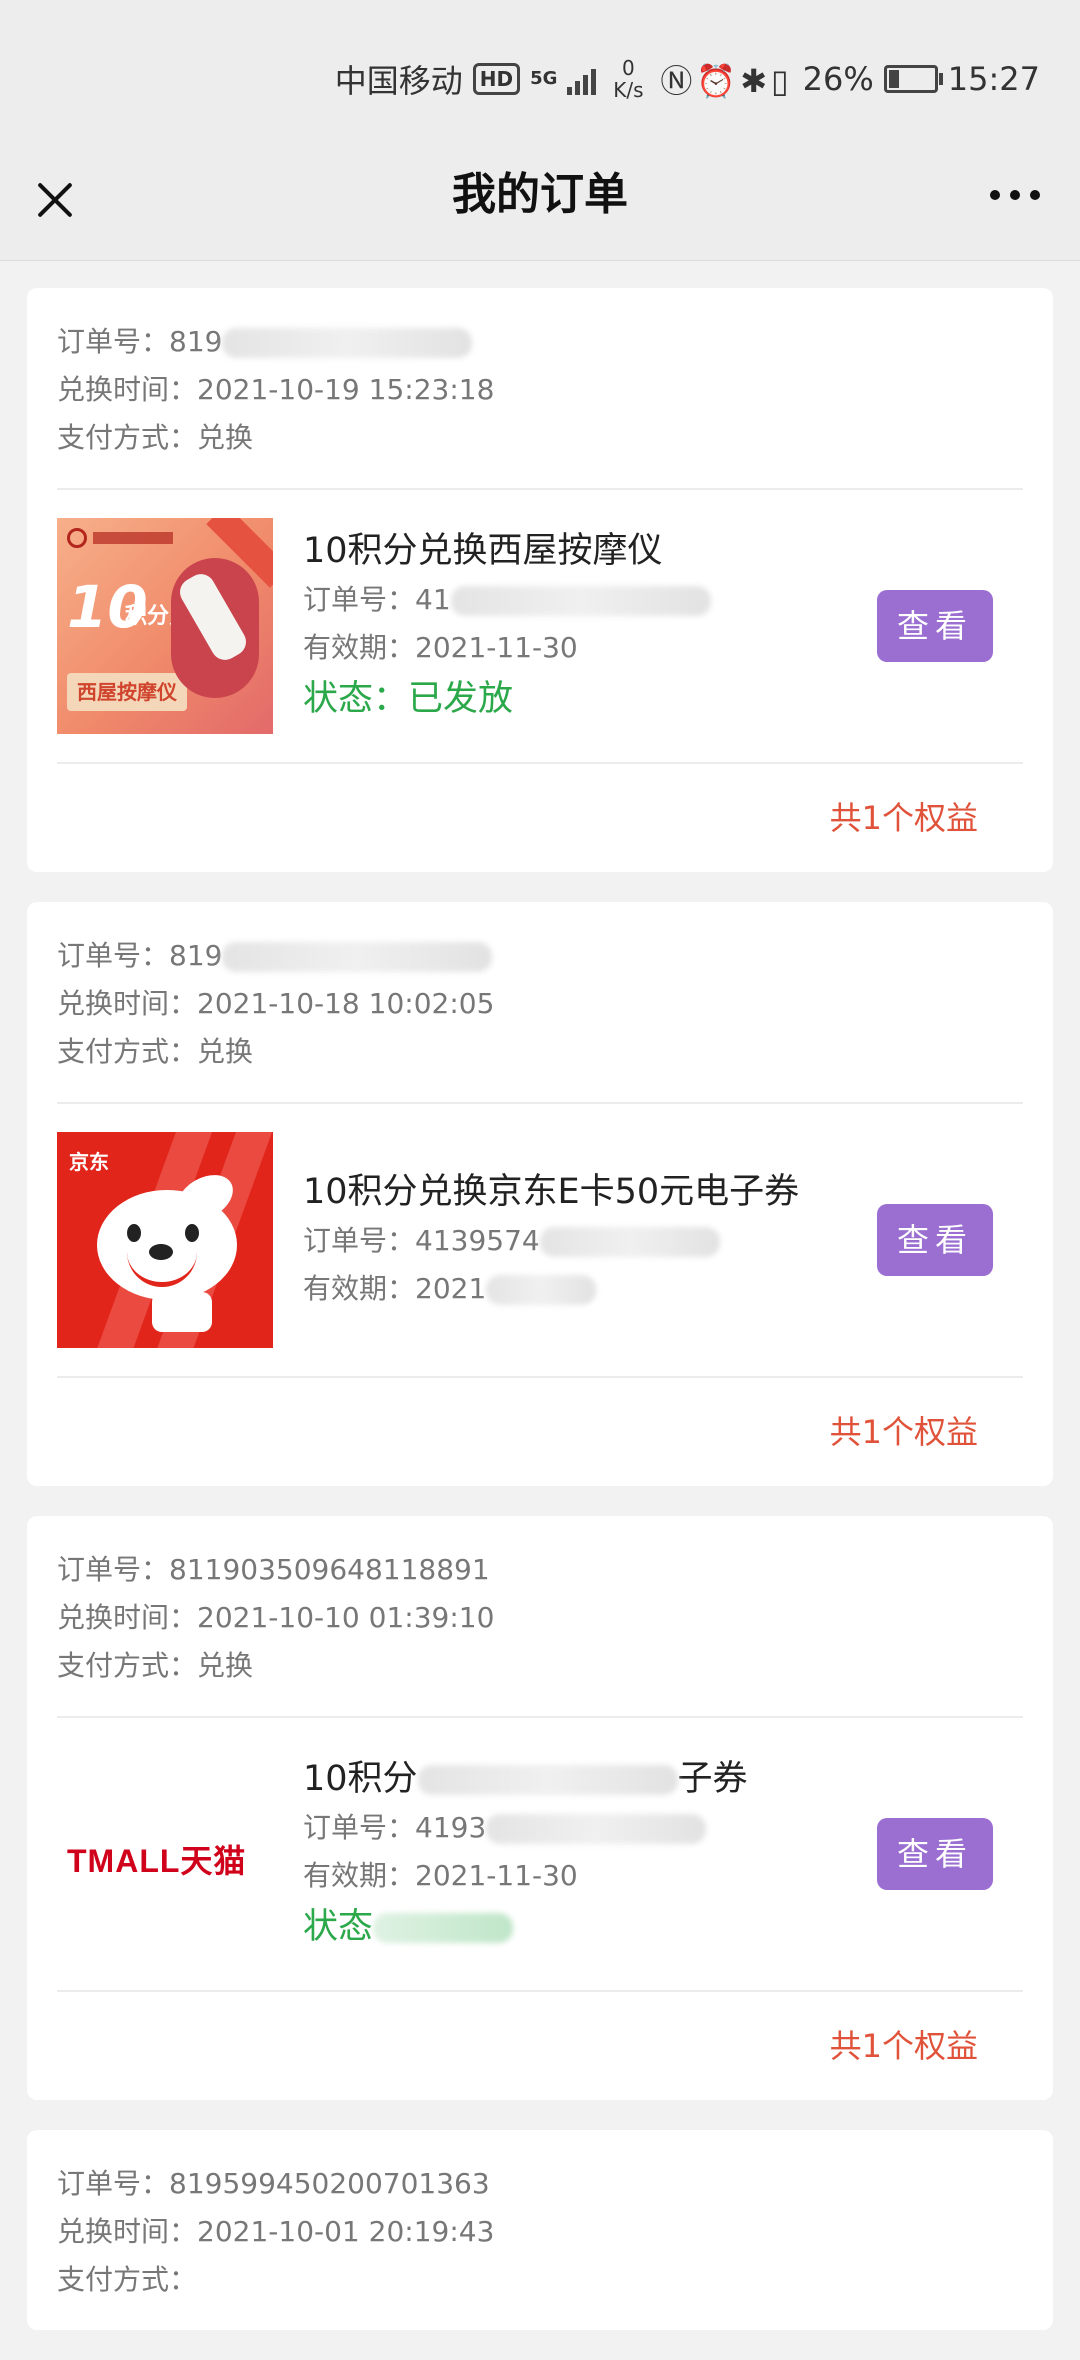  I want to click on order-number-value: 819599450200701363, so click(329, 2183).